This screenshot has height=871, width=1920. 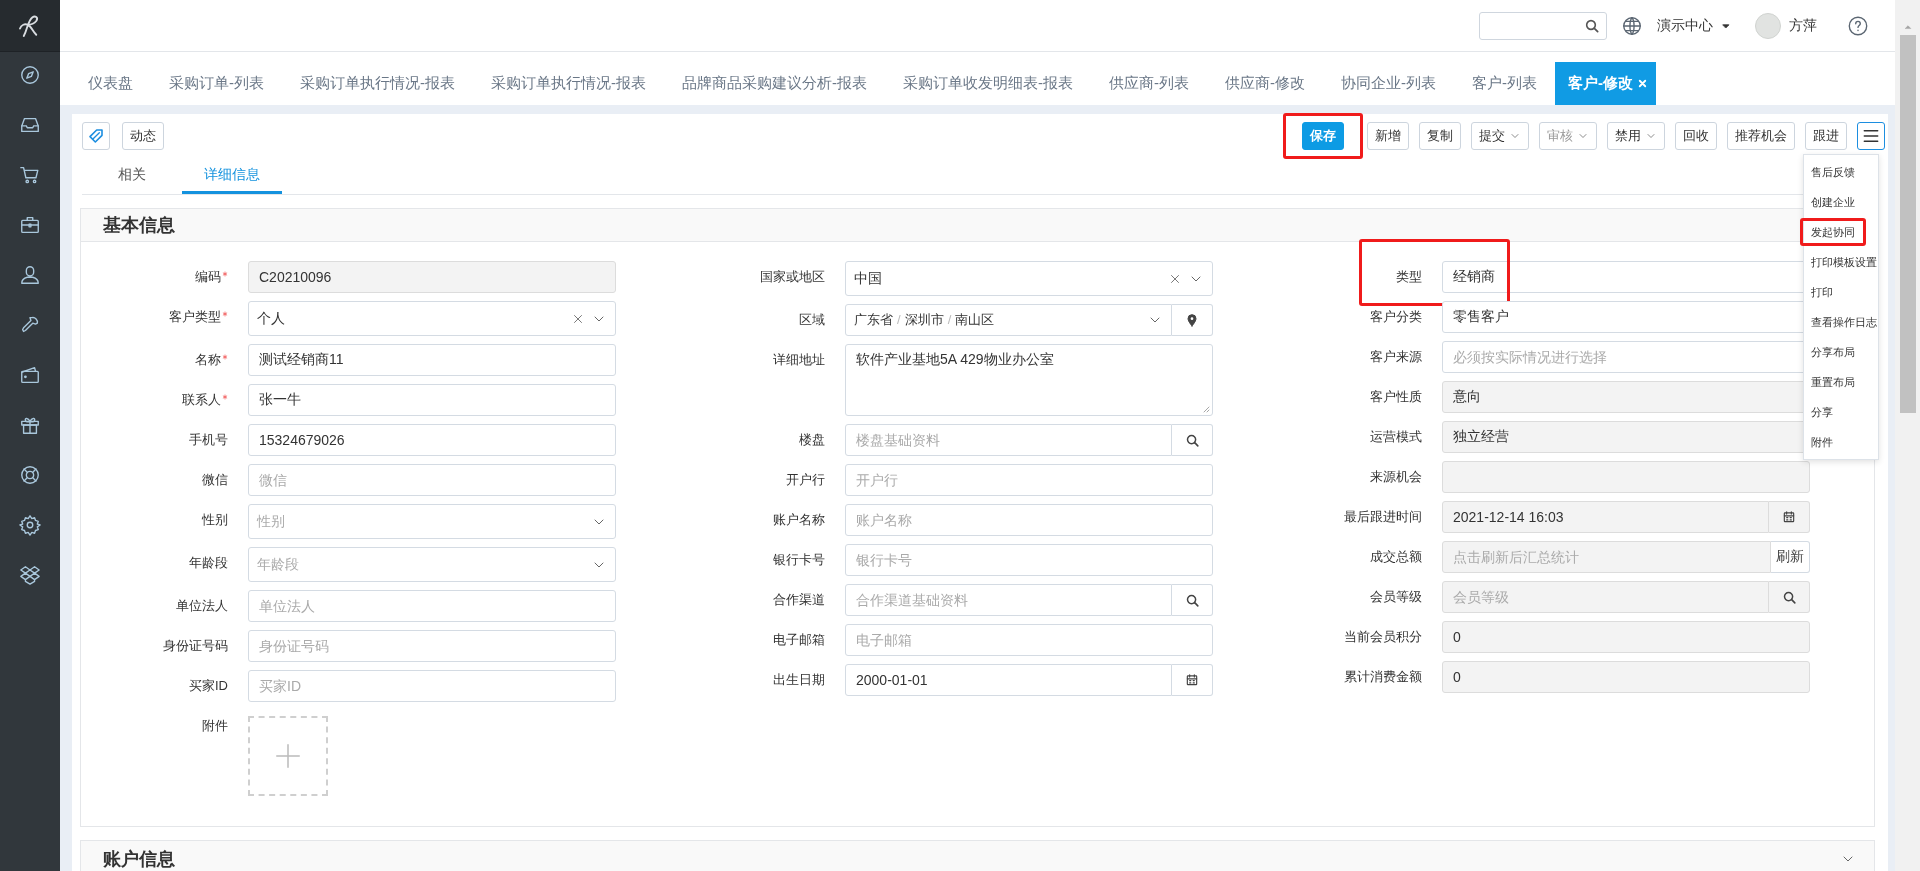 I want to click on compass-icon, so click(x=30, y=75).